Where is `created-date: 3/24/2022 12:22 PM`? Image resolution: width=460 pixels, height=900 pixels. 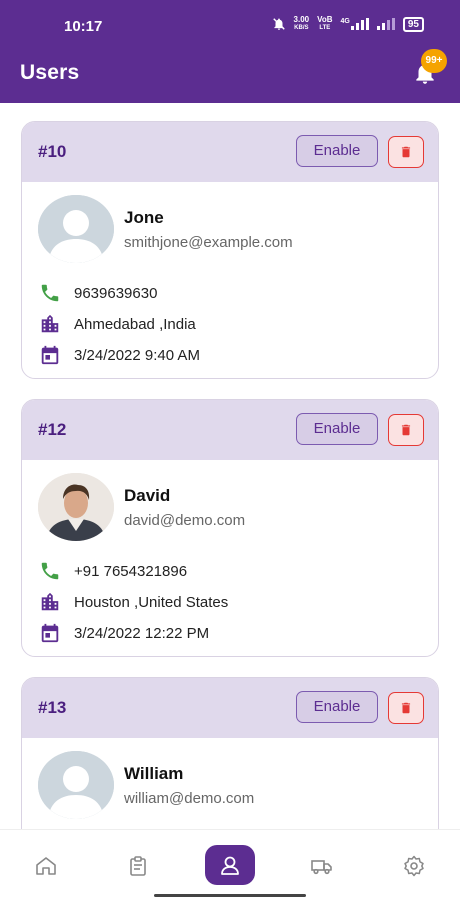
created-date: 3/24/2022 12:22 PM is located at coordinates (142, 633).